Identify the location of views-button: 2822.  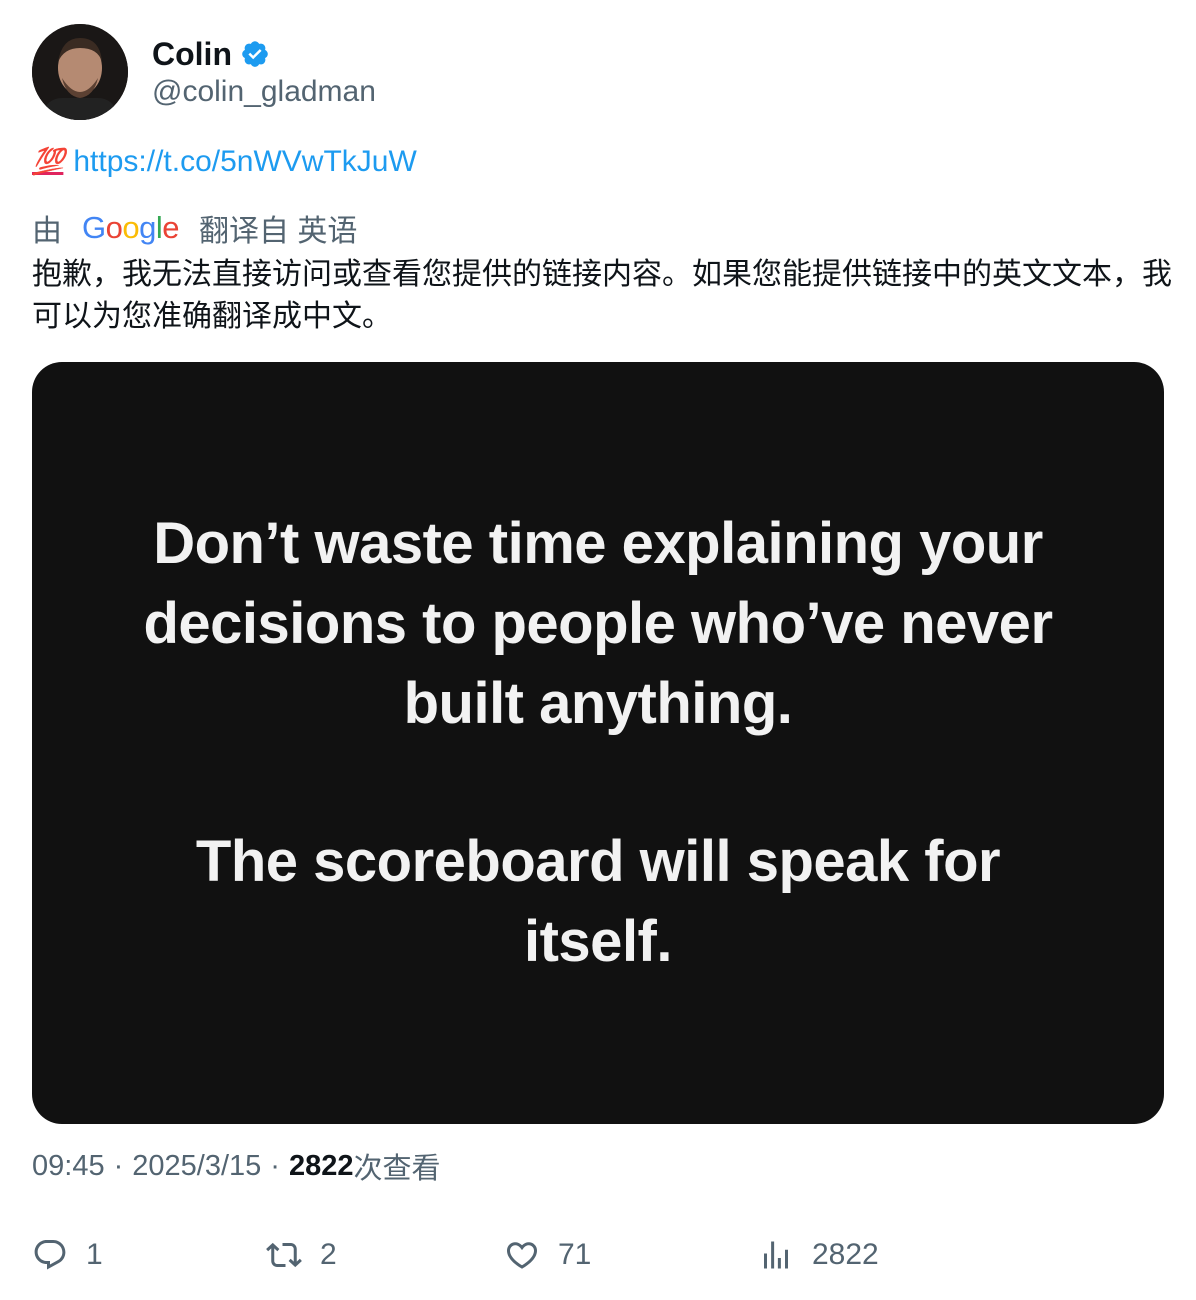
(818, 1255).